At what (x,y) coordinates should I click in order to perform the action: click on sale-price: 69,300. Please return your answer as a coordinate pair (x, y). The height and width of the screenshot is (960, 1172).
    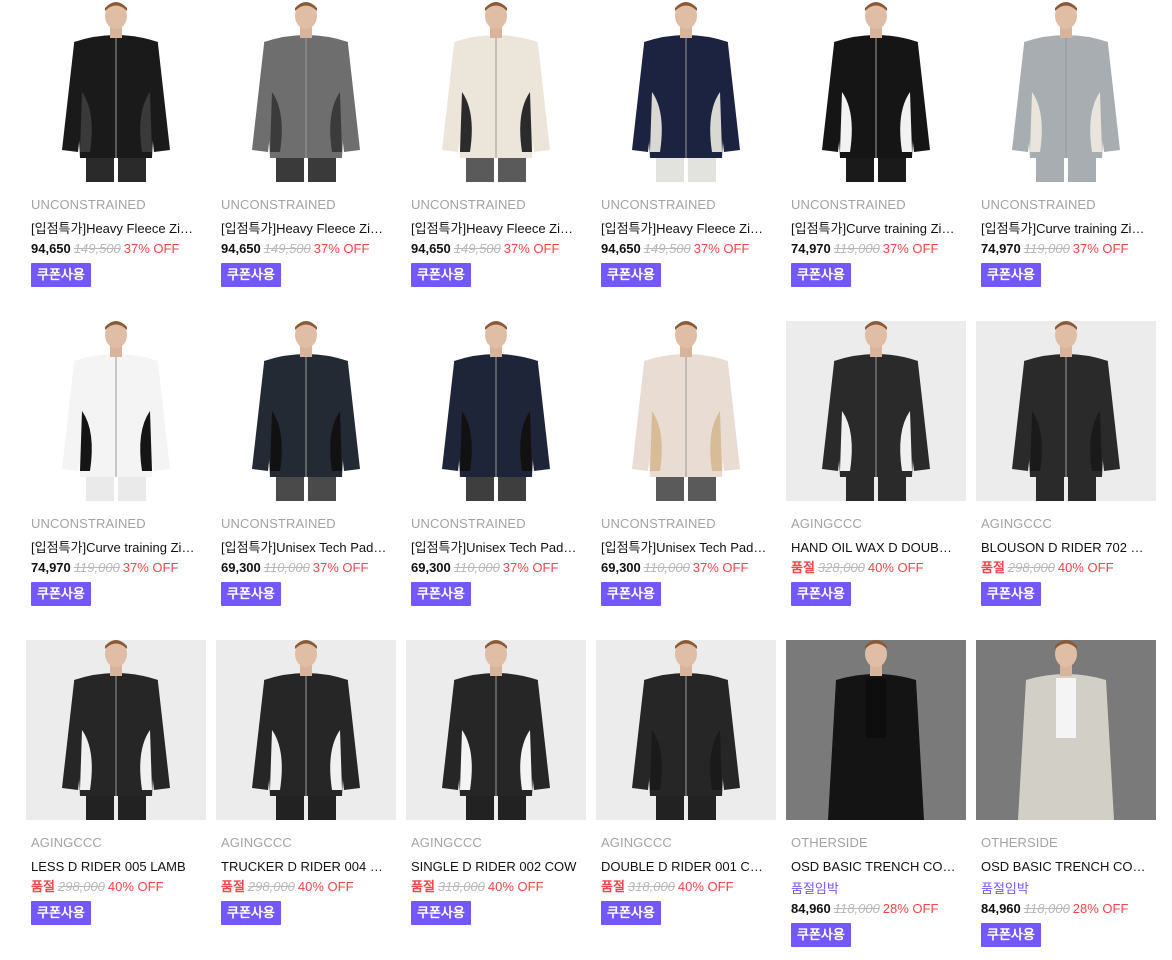
    Looking at the image, I should click on (241, 567).